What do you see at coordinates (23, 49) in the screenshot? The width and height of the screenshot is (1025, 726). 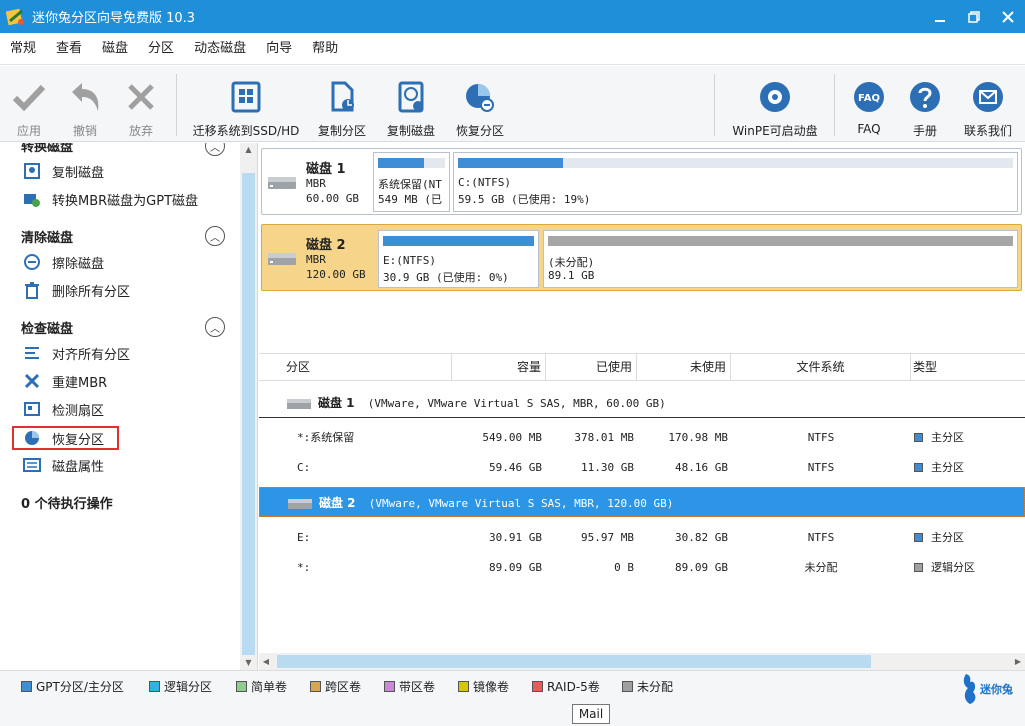 I see `menu-general: 常规` at bounding box center [23, 49].